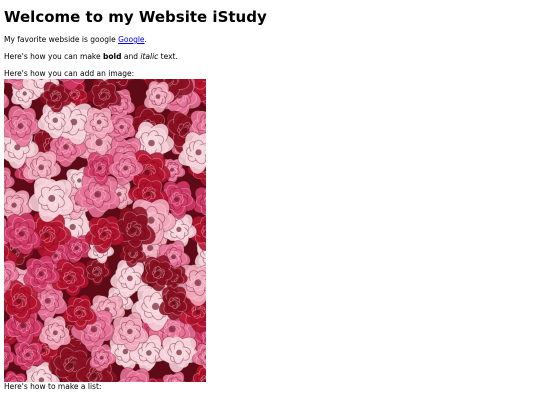  What do you see at coordinates (69, 73) in the screenshot?
I see `image-intro-paragraph: Here's how you can add an image:` at bounding box center [69, 73].